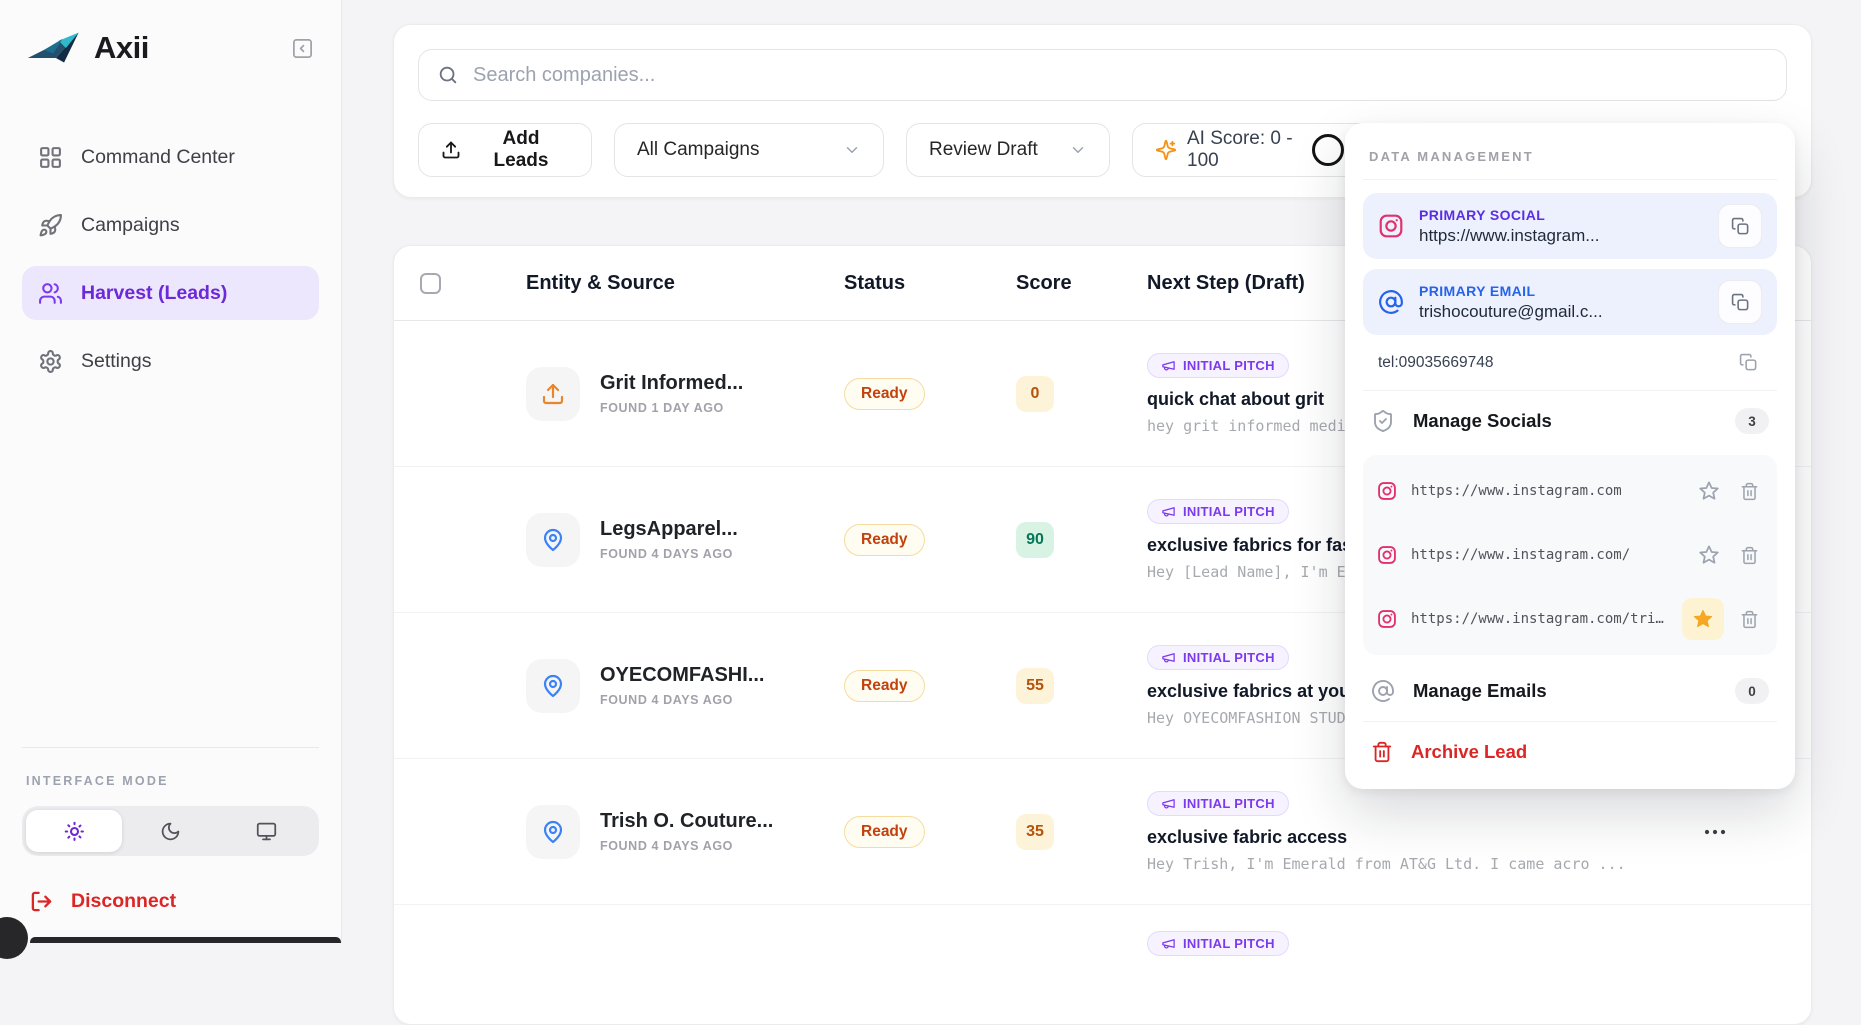  Describe the element at coordinates (1480, 690) in the screenshot. I see `manage-emails-label: Manage Emails` at that location.